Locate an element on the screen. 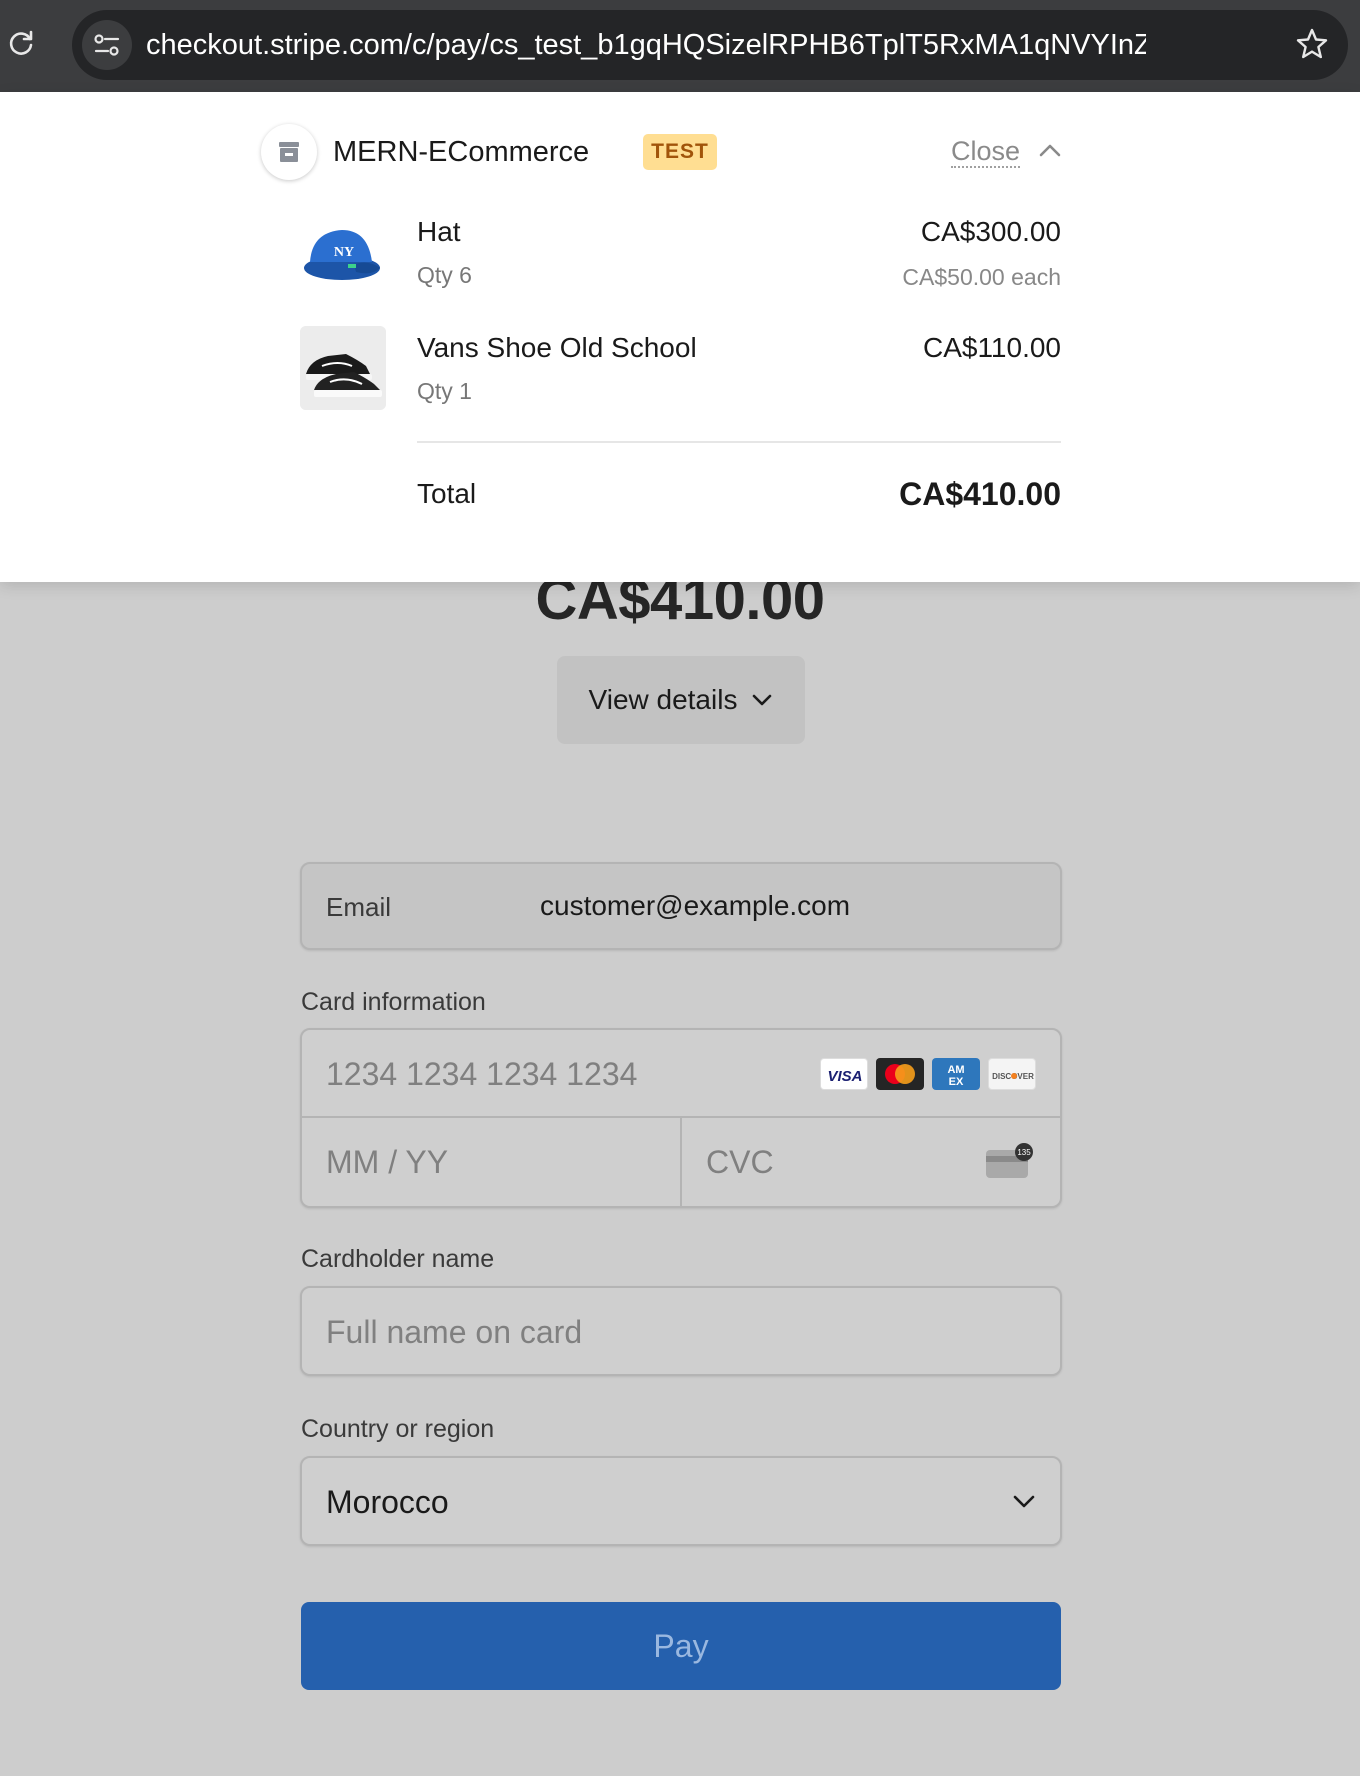 The height and width of the screenshot is (1776, 1360). svg-text: AM is located at coordinates (955, 1070).